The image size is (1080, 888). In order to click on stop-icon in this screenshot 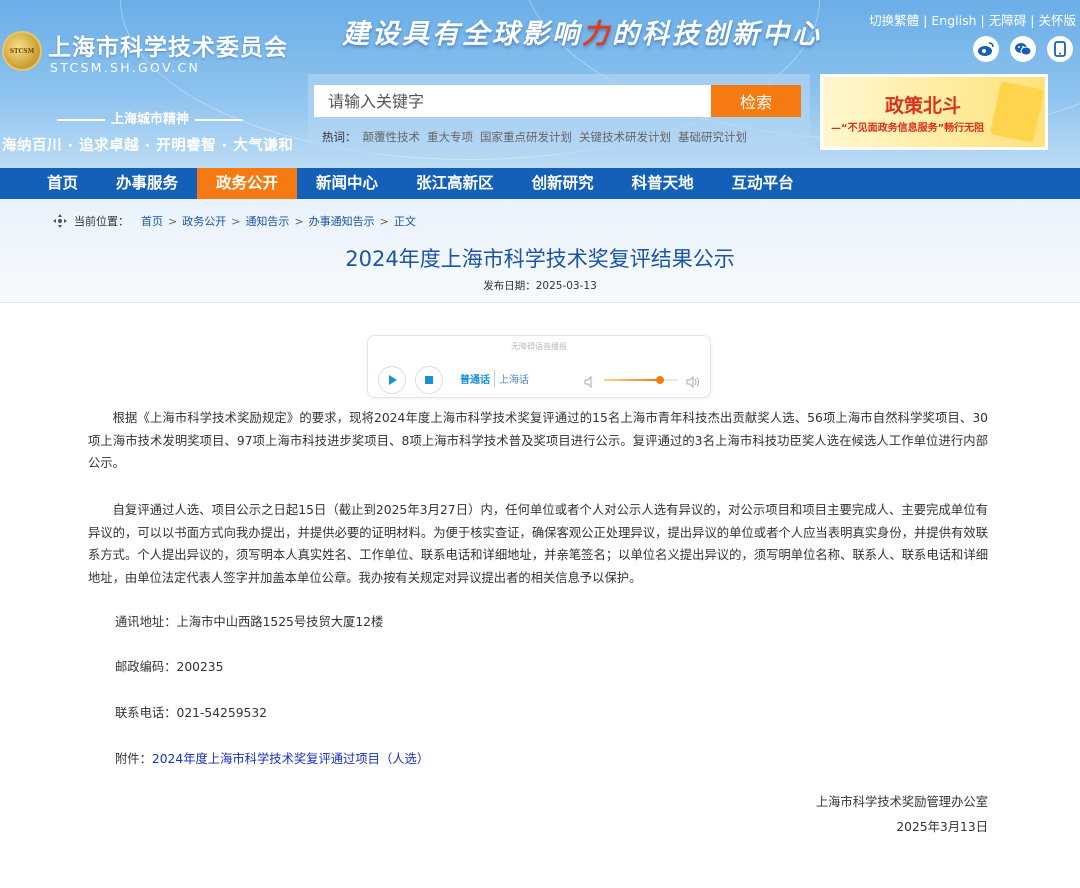, I will do `click(429, 380)`.